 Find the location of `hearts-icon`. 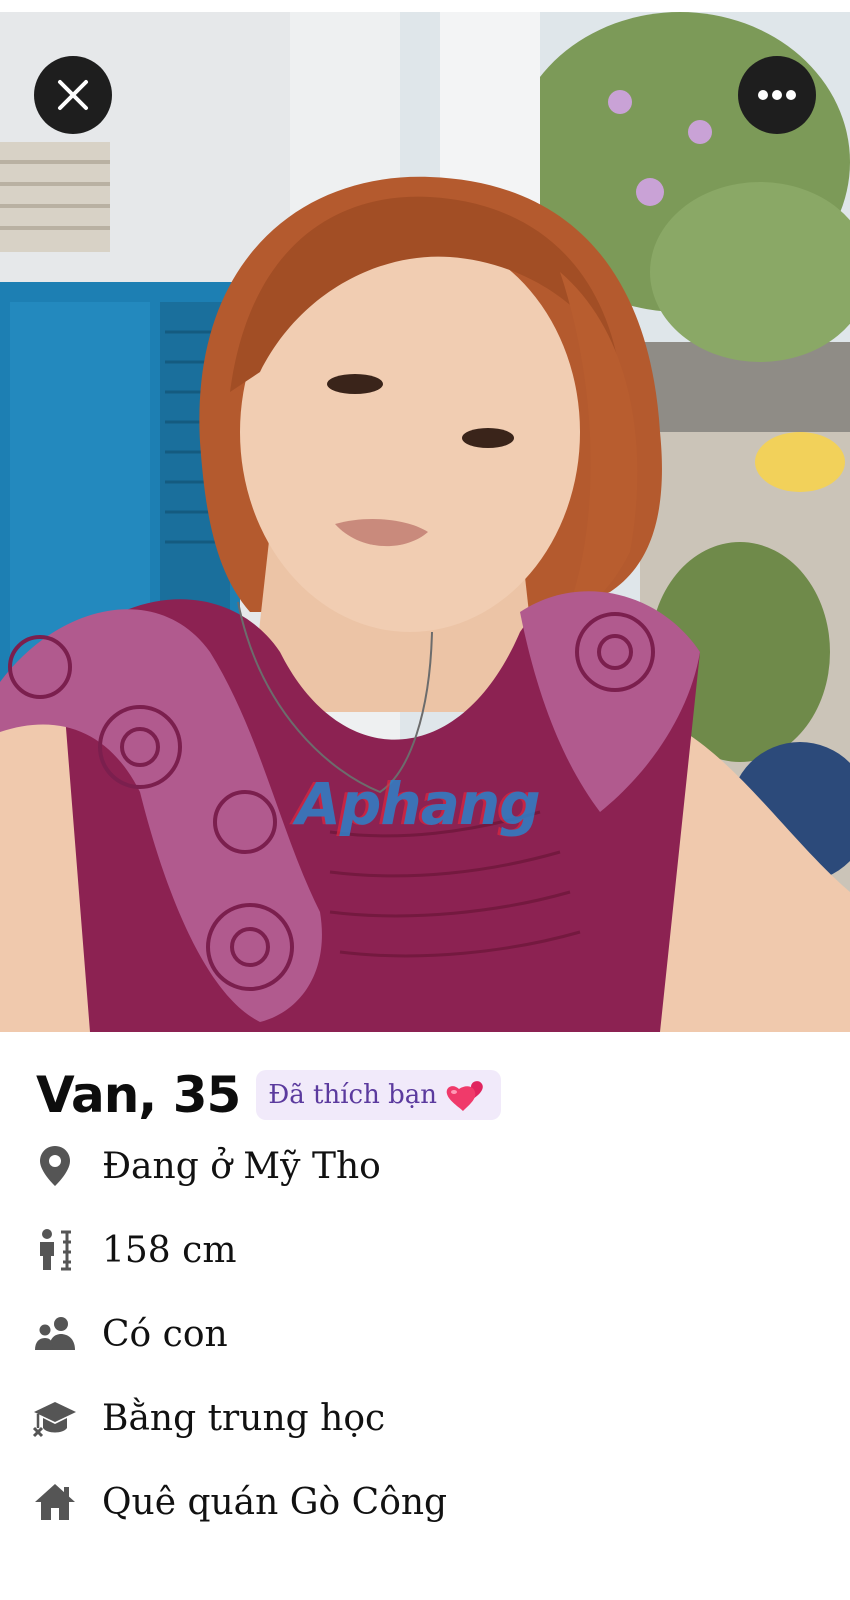

hearts-icon is located at coordinates (464, 1096).